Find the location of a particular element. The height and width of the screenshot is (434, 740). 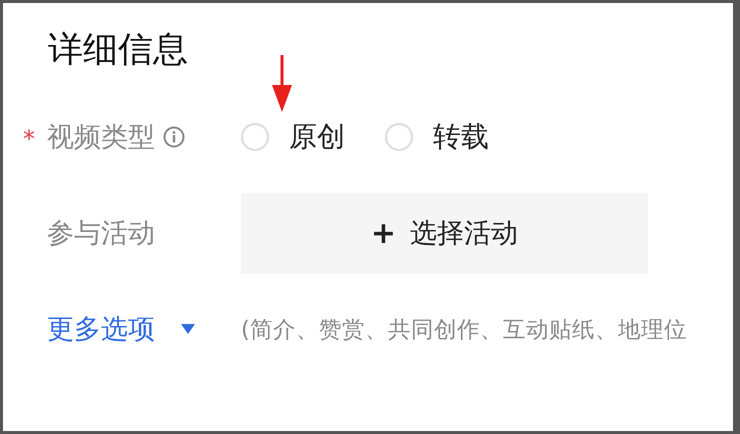

required-mark: * is located at coordinates (29, 139).